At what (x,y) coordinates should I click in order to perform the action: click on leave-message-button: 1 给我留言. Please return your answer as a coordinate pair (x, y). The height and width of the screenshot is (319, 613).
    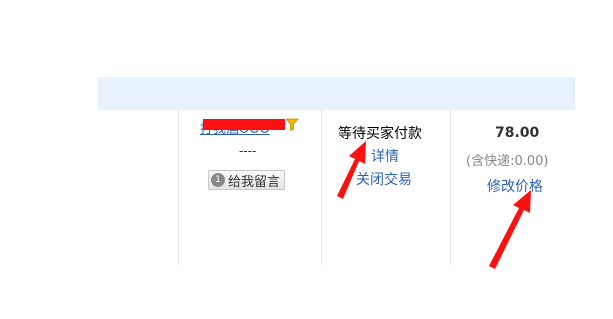
    Looking at the image, I should click on (247, 180).